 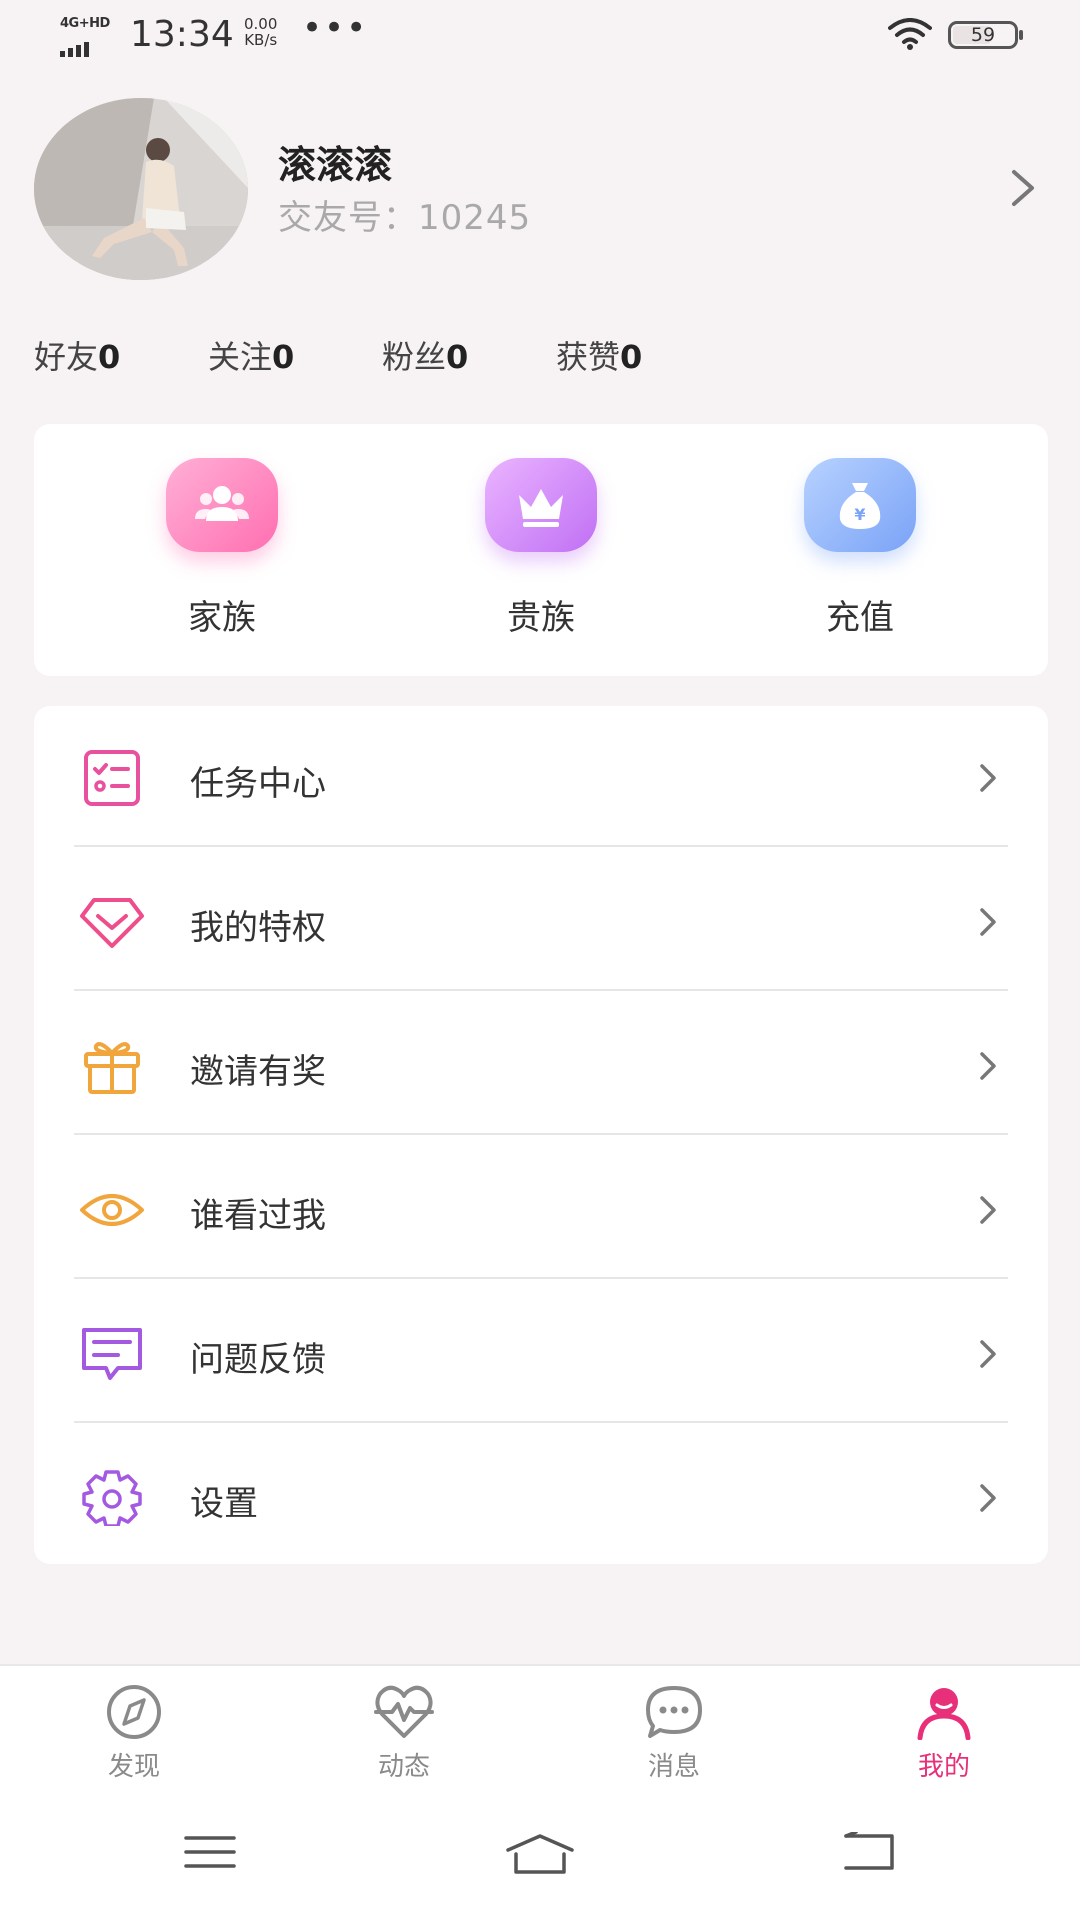 What do you see at coordinates (112, 1210) in the screenshot?
I see `eye-icon` at bounding box center [112, 1210].